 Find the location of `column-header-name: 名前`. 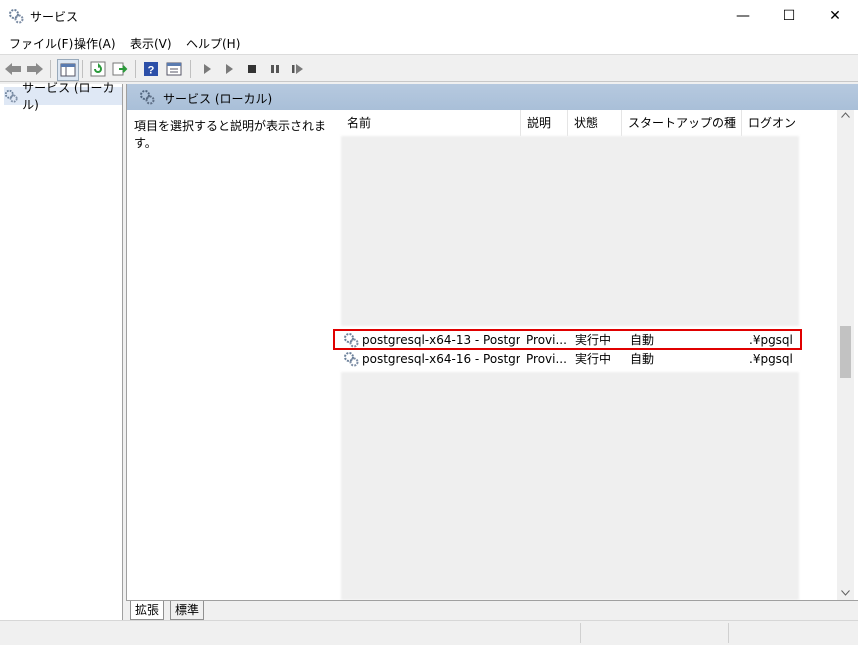

column-header-name: 名前 is located at coordinates (431, 123).